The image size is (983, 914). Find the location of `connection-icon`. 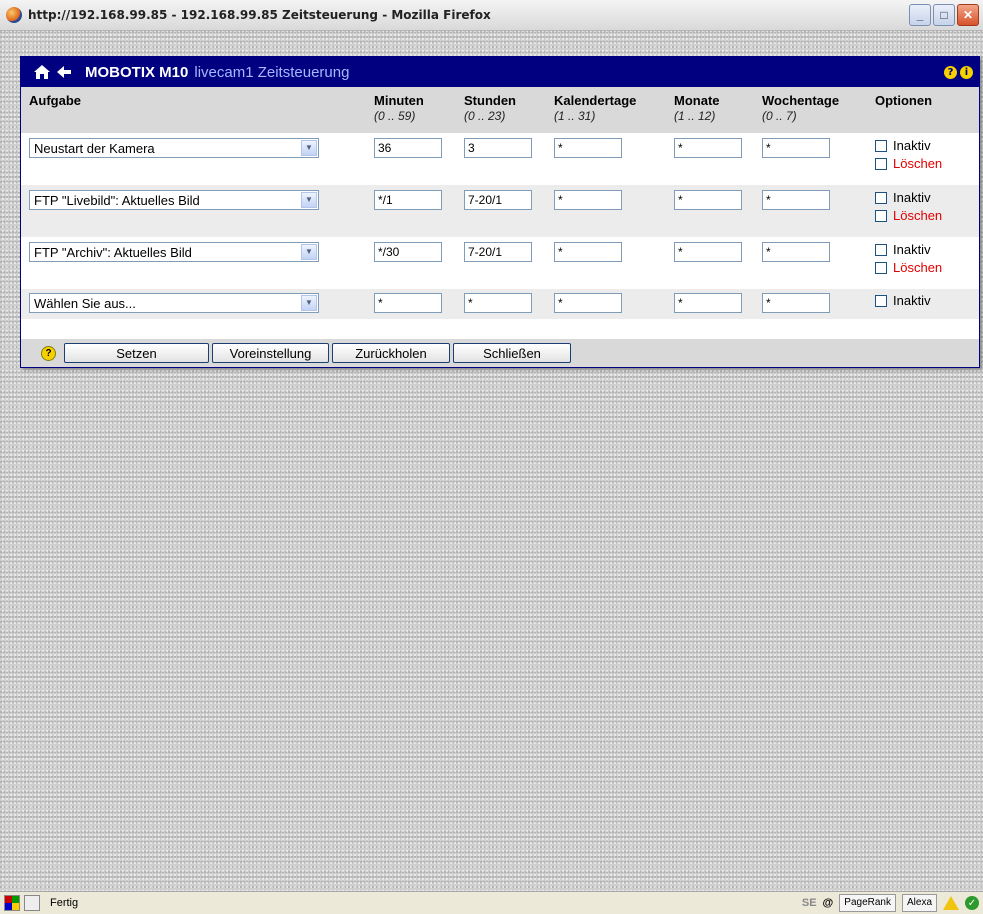

connection-icon is located at coordinates (32, 903).